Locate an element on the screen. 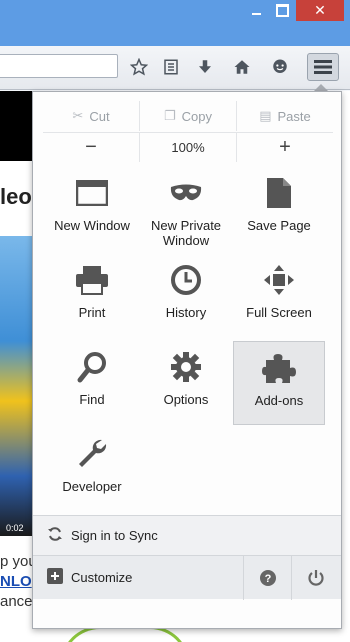 Image resolution: width=350 pixels, height=642 pixels. mask-icon is located at coordinates (186, 193).